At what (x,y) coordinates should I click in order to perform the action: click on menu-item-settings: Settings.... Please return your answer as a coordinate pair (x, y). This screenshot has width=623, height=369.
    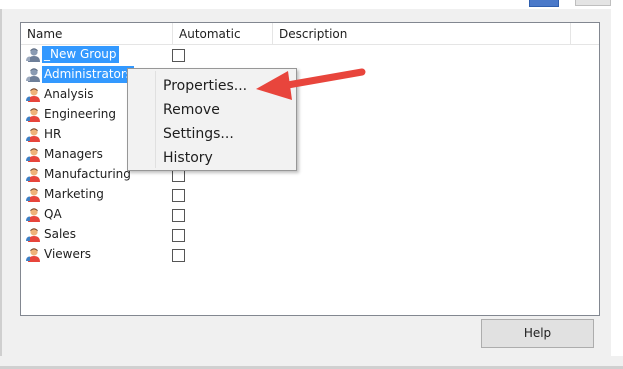
    Looking at the image, I should click on (198, 134).